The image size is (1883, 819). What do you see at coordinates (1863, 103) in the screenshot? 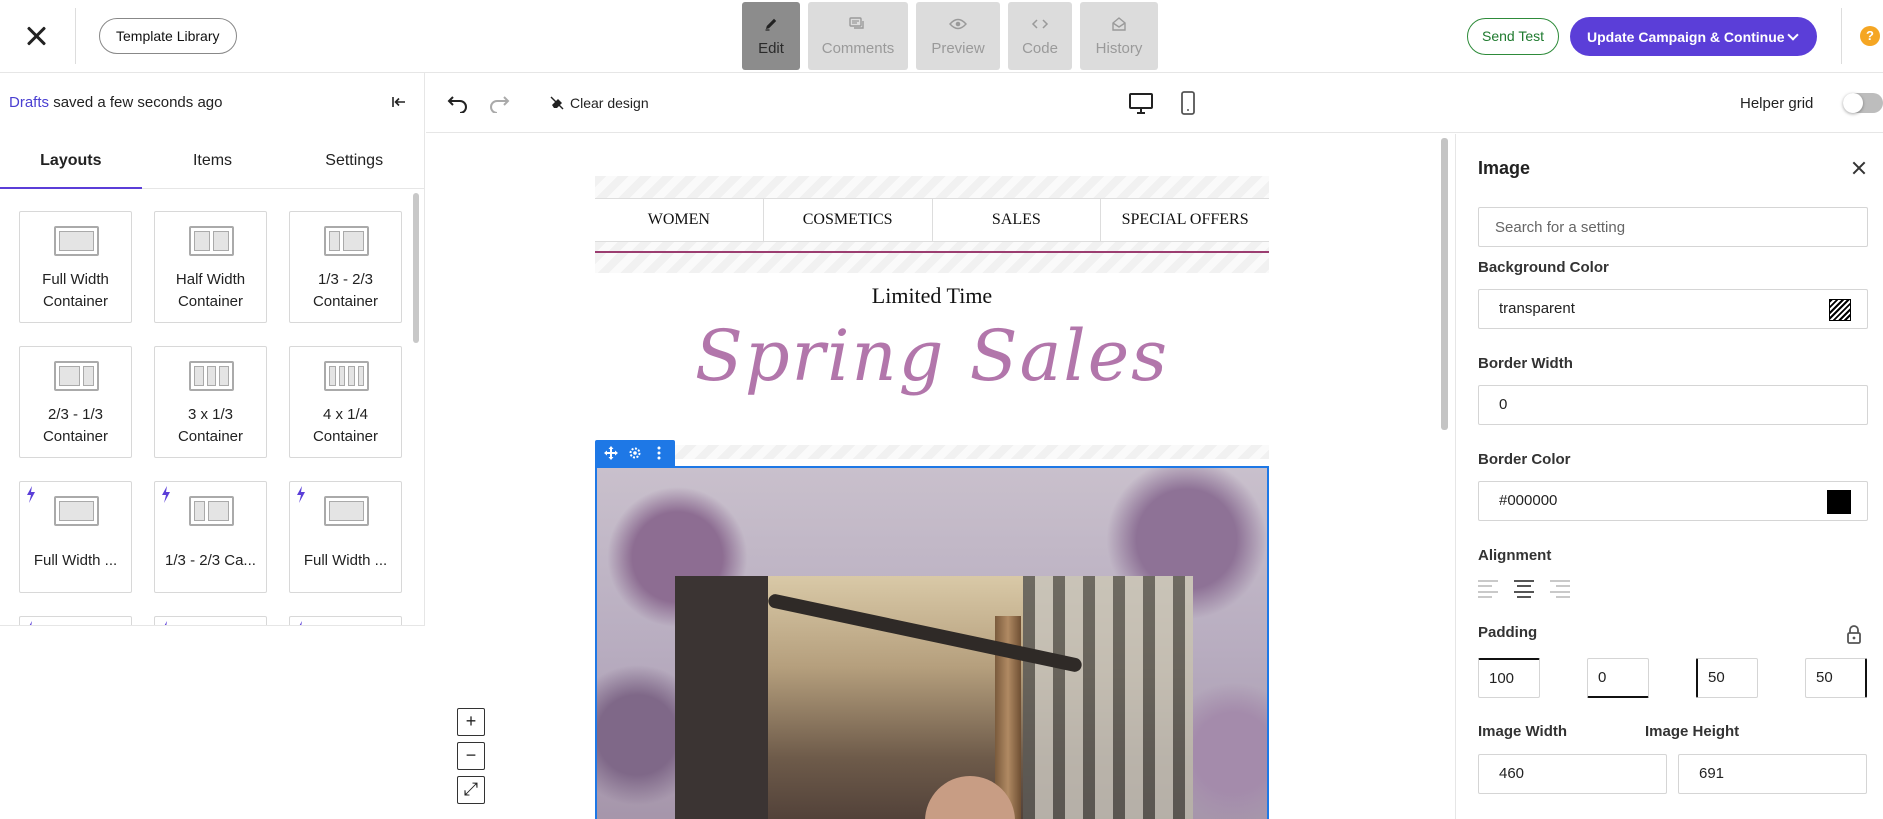
I see `helper-grid-toggle` at bounding box center [1863, 103].